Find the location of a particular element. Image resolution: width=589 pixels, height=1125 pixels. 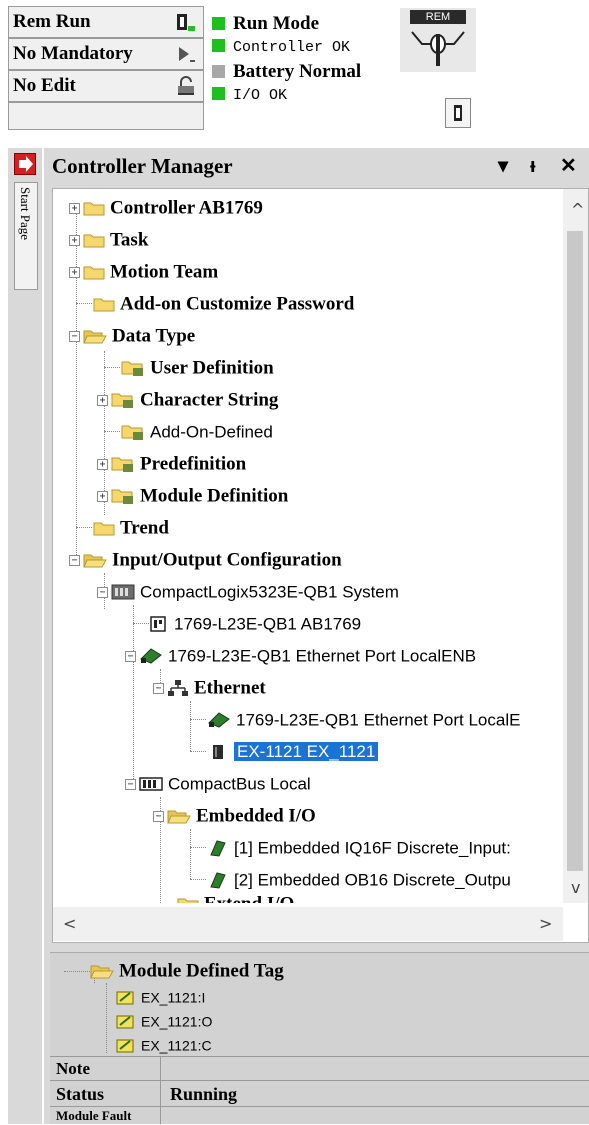

tree-node-embedded-iq16f: [1] Embedded IQ16F Discrete_Input: is located at coordinates (359, 848).